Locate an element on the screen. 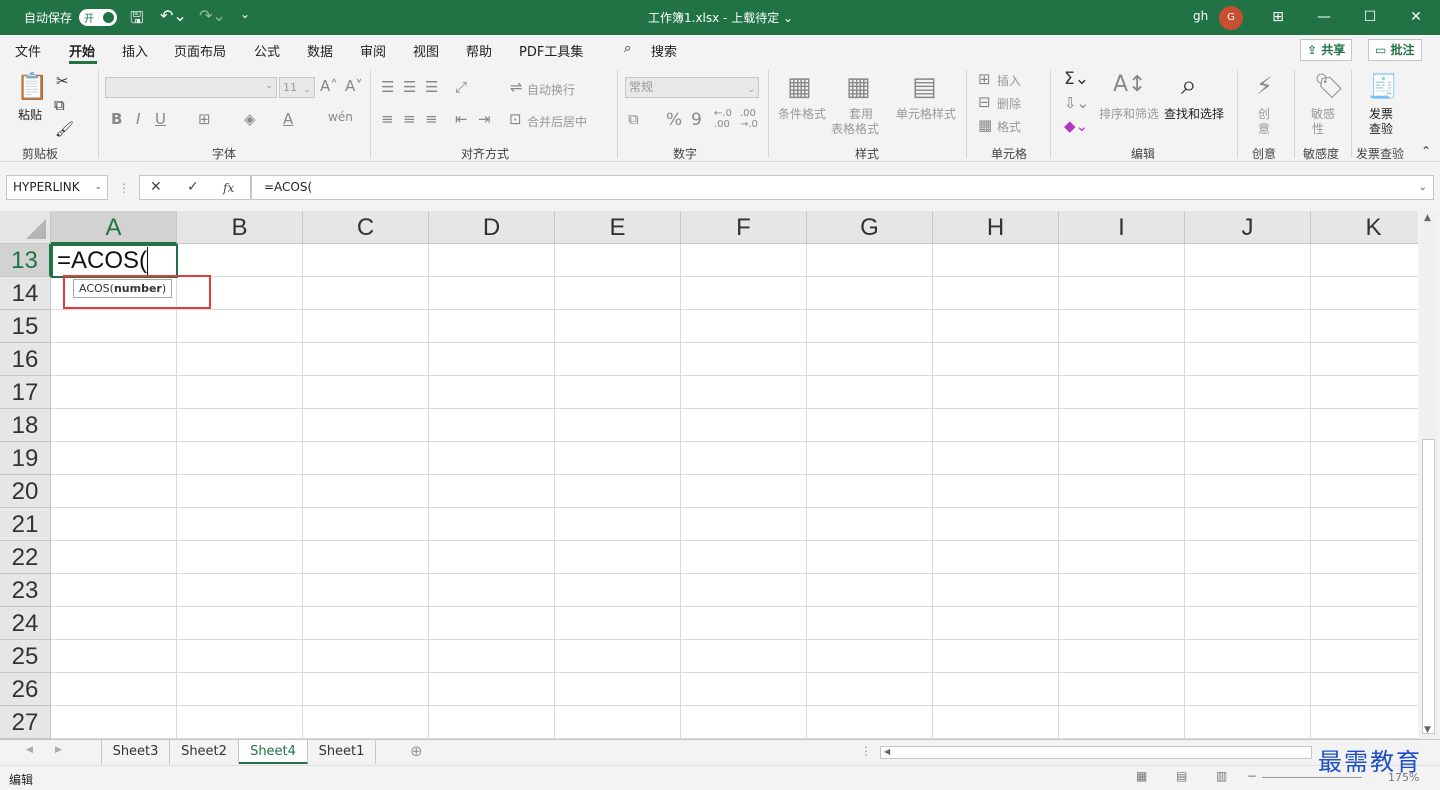 This screenshot has width=1440, height=790. format-cells-button: 格式 is located at coordinates (1009, 126).